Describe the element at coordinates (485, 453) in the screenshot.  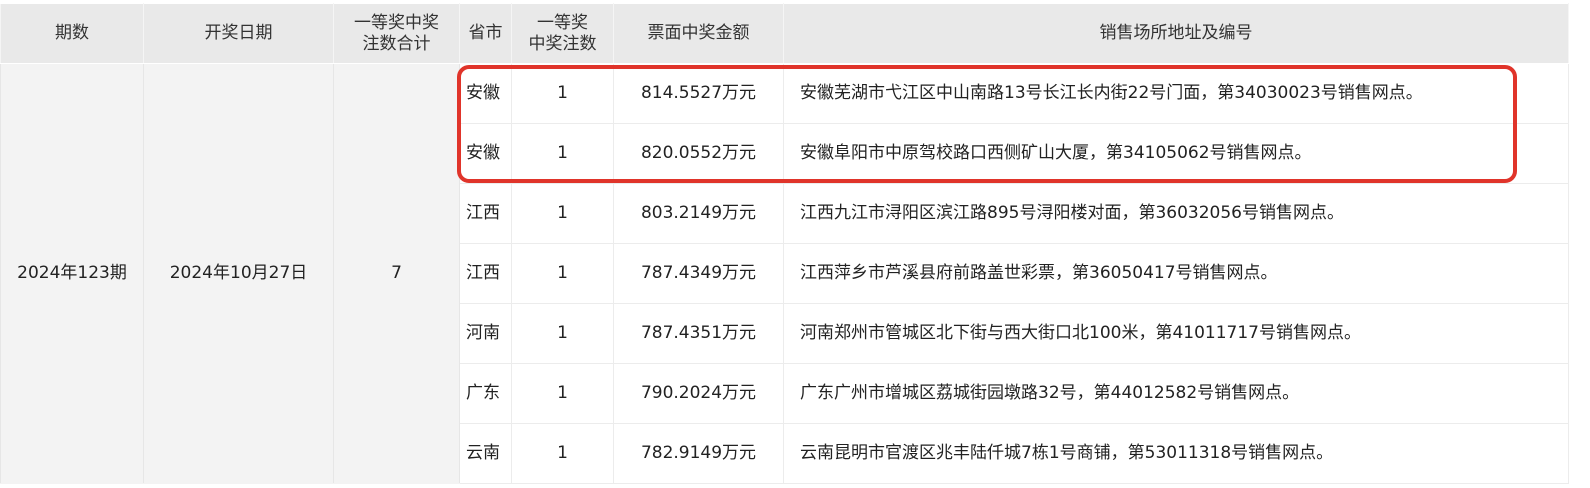
I see `cell-province: 云南` at that location.